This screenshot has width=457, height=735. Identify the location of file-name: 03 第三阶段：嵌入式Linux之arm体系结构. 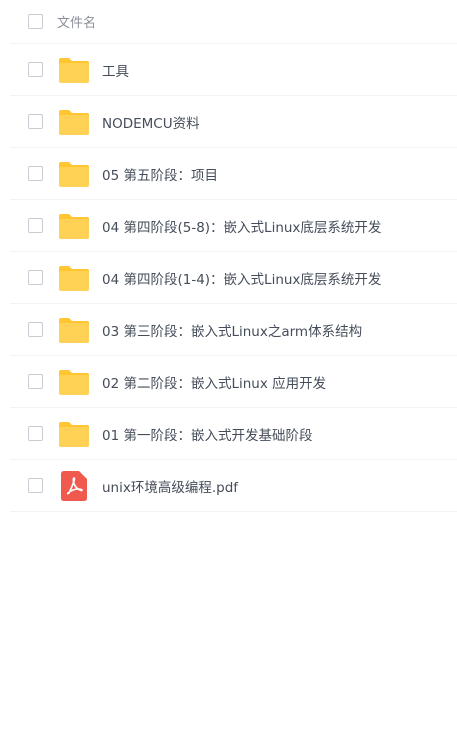
(232, 330).